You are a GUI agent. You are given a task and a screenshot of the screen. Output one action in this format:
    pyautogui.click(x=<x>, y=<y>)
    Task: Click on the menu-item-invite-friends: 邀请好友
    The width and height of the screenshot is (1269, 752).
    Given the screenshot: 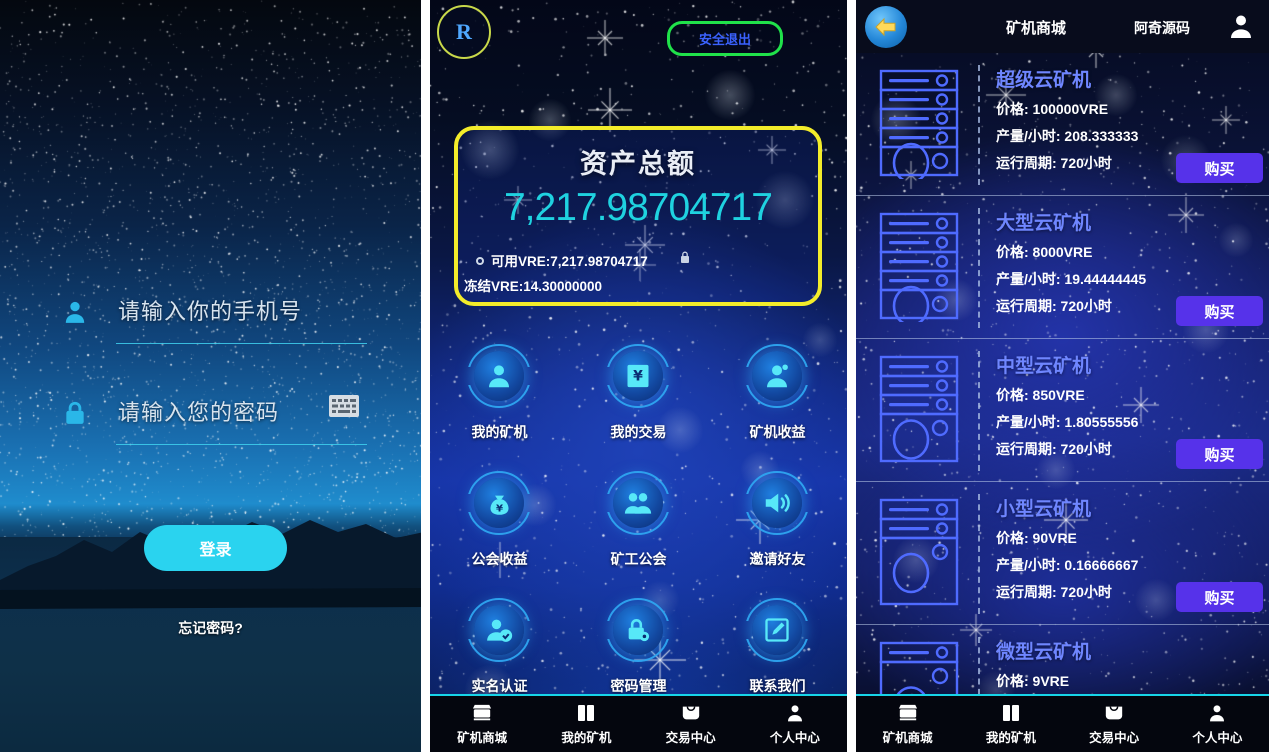 What is the action you would take?
    pyautogui.click(x=777, y=520)
    